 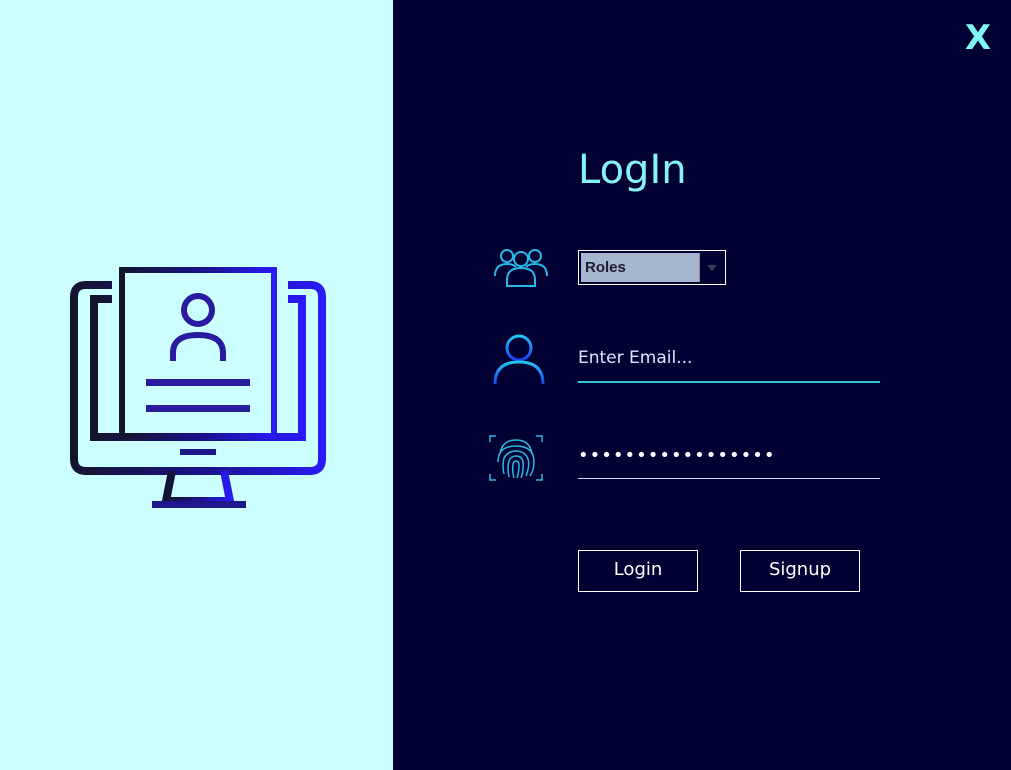 I want to click on email-underline, so click(x=729, y=382).